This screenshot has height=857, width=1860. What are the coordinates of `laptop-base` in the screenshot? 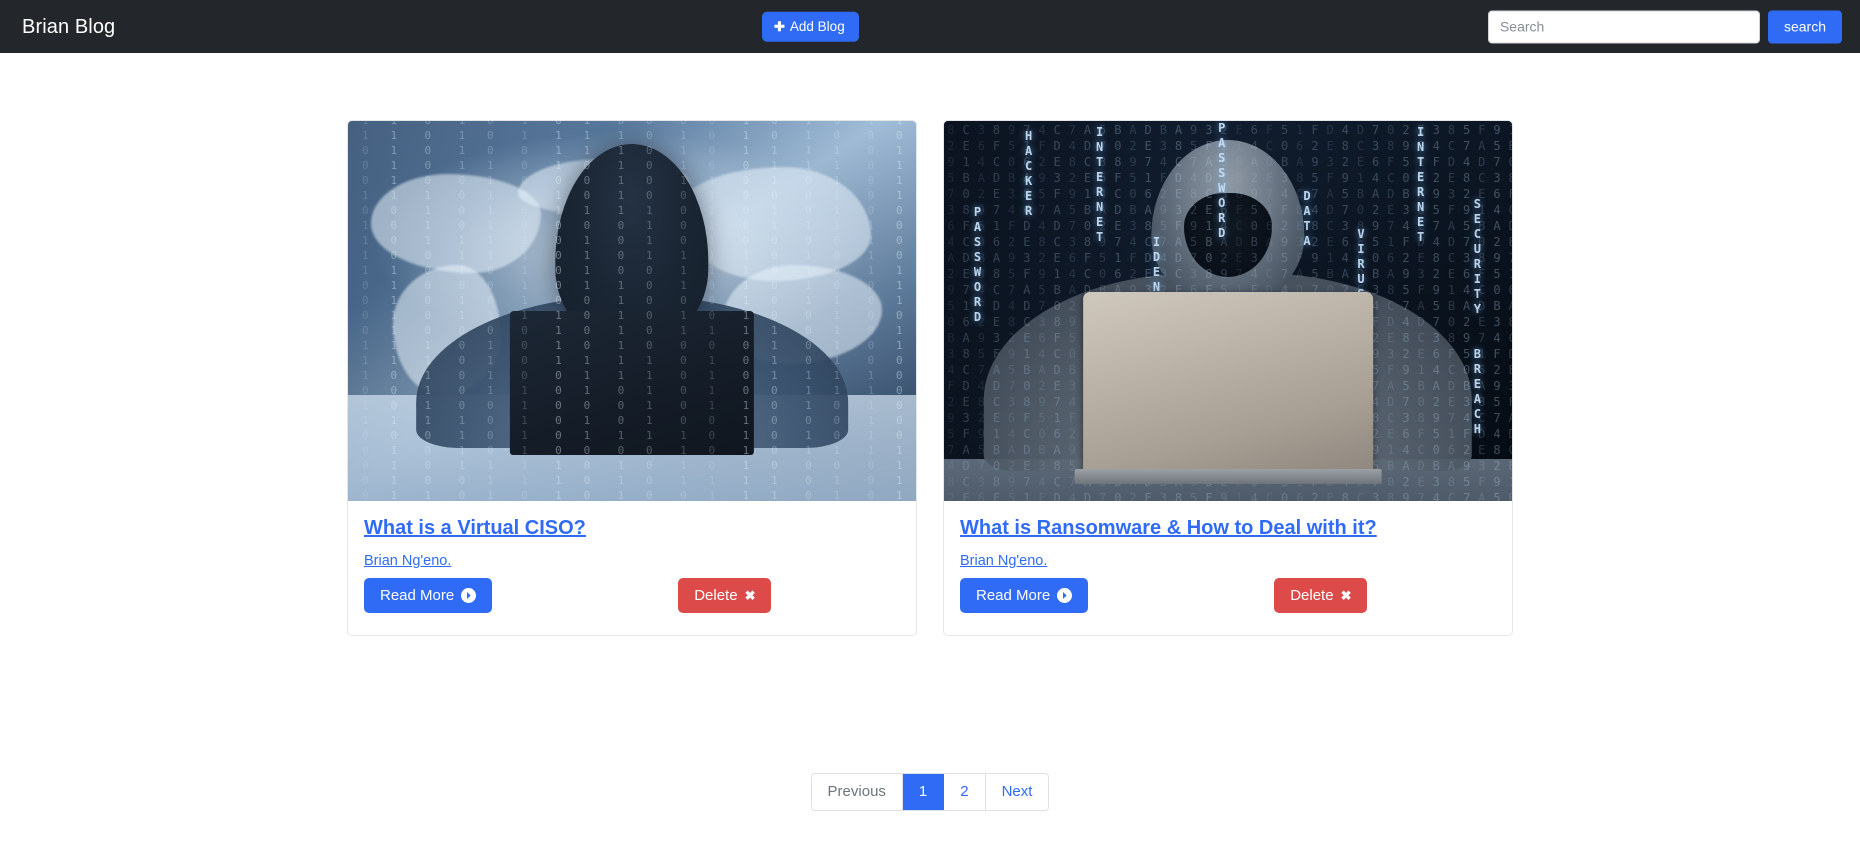 It's located at (1228, 476).